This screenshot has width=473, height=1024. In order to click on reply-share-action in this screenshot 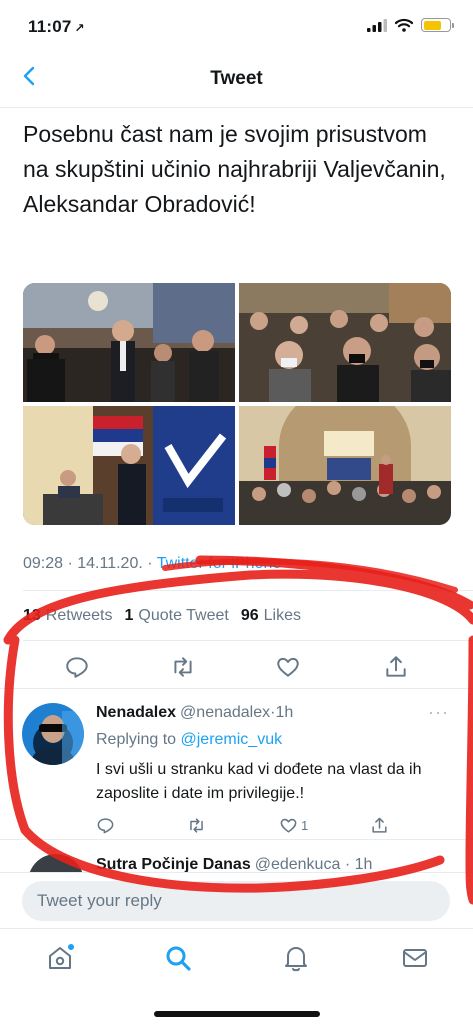, I will do `click(379, 825)`.